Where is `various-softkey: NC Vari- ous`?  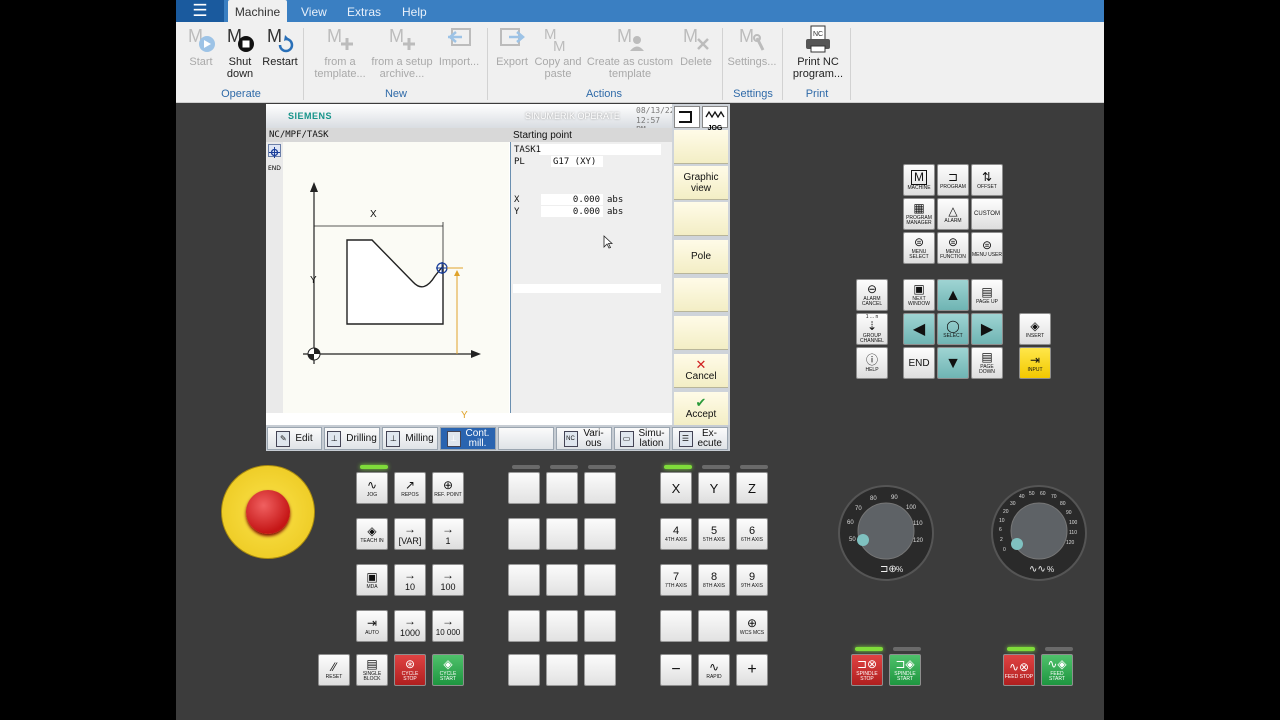 various-softkey: NC Vari- ous is located at coordinates (584, 438).